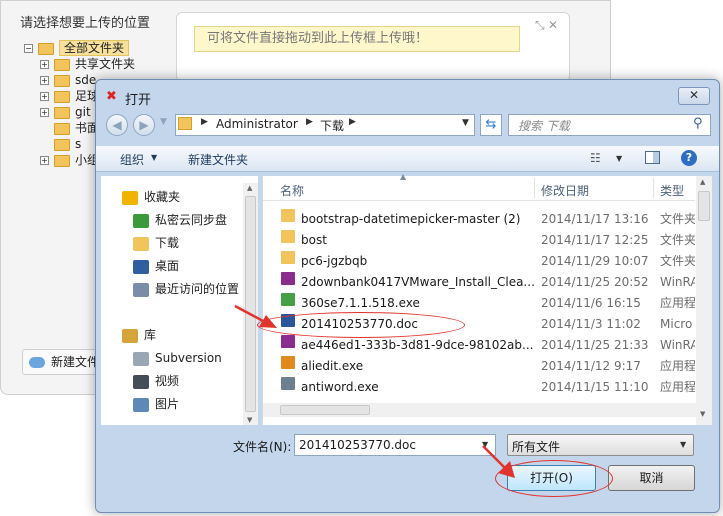 The width and height of the screenshot is (723, 516). I want to click on file-type: WinRA, so click(677, 282).